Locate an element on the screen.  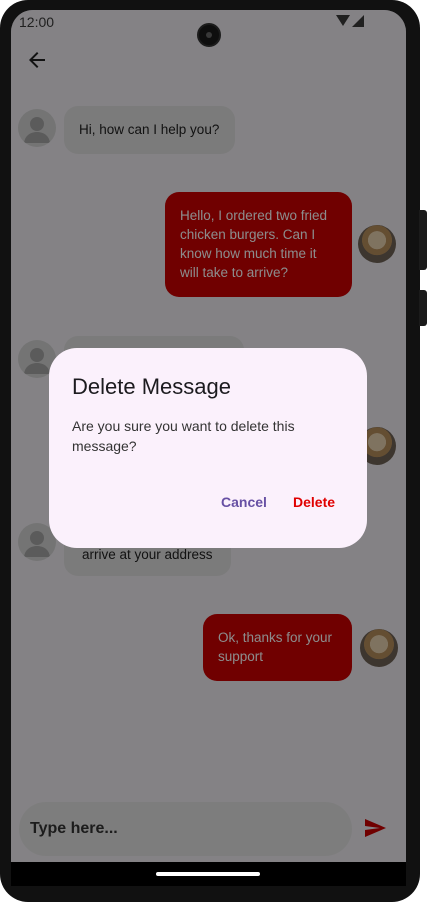
navigation-bar is located at coordinates (208, 874).